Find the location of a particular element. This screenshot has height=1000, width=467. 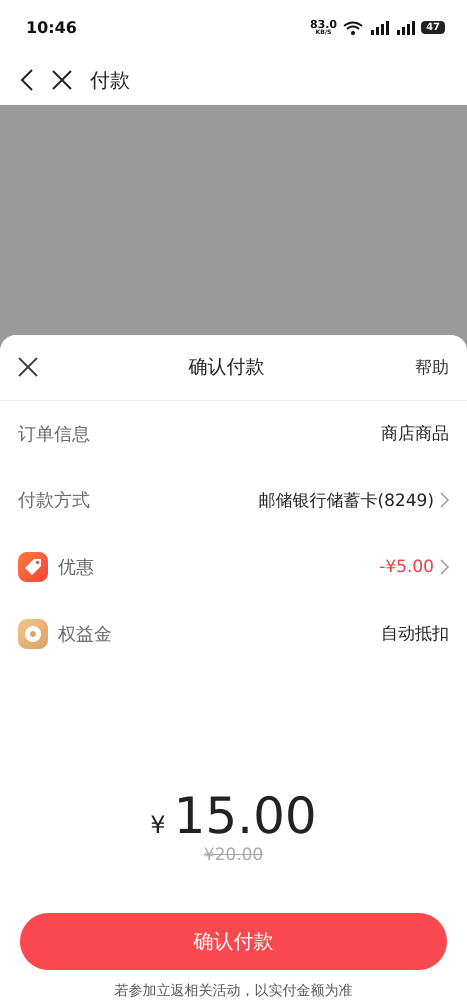

wifi-icon is located at coordinates (353, 27).